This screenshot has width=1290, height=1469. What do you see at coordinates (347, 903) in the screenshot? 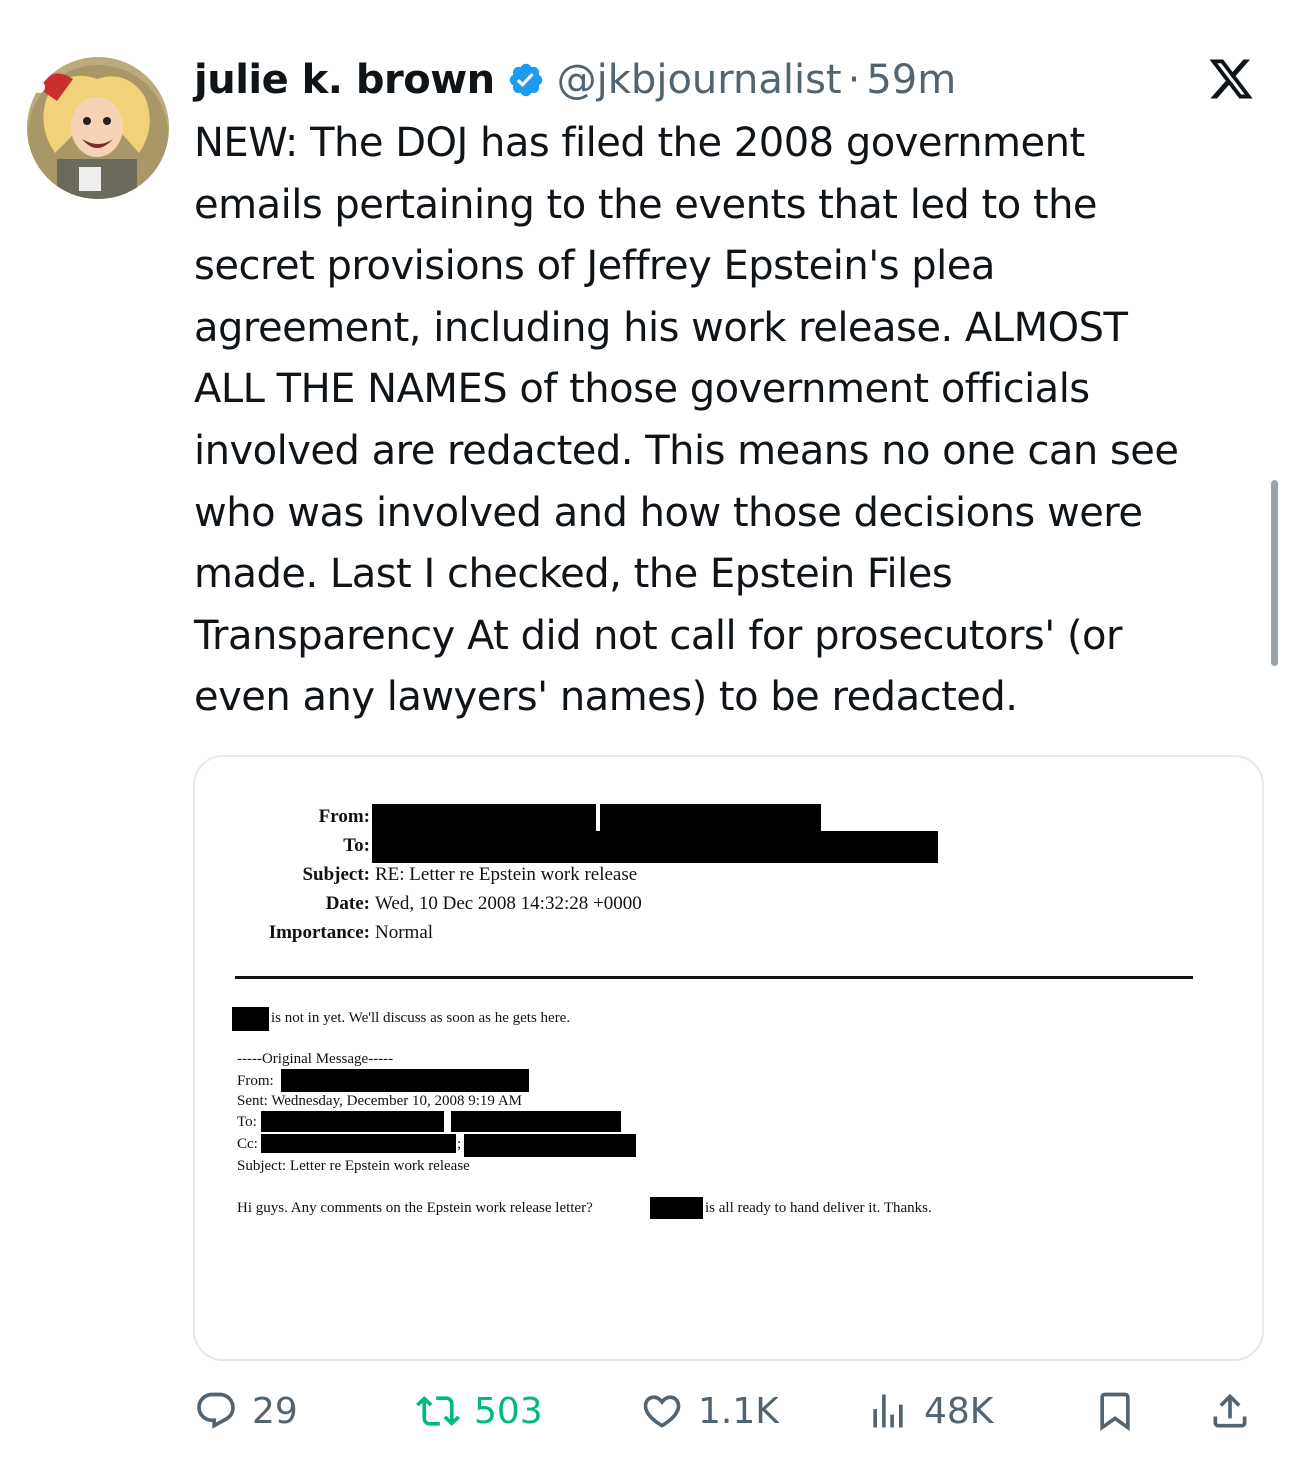
I see `doc-date-label: Date:` at bounding box center [347, 903].